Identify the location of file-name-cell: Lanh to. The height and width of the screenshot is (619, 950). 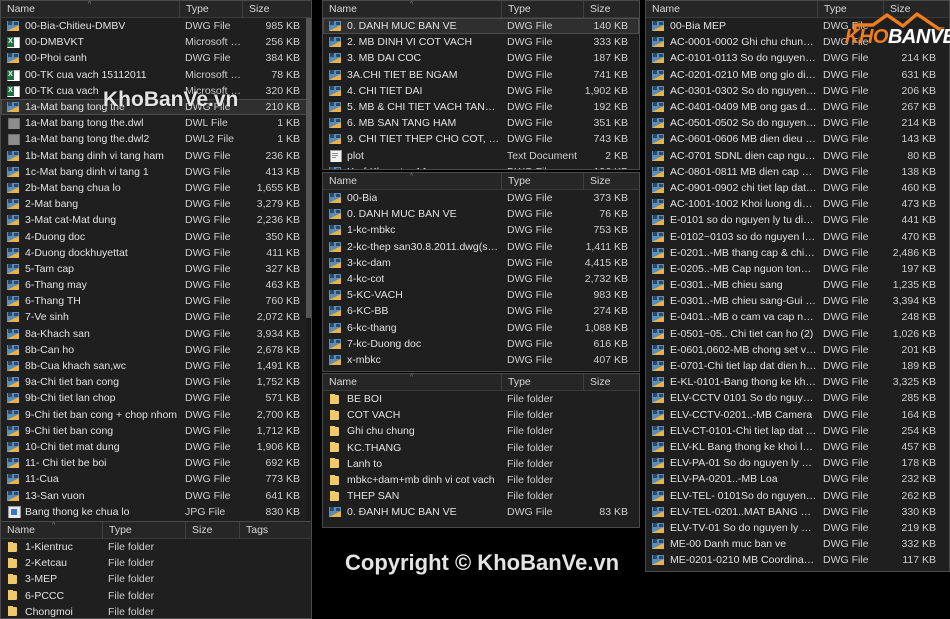
(412, 464).